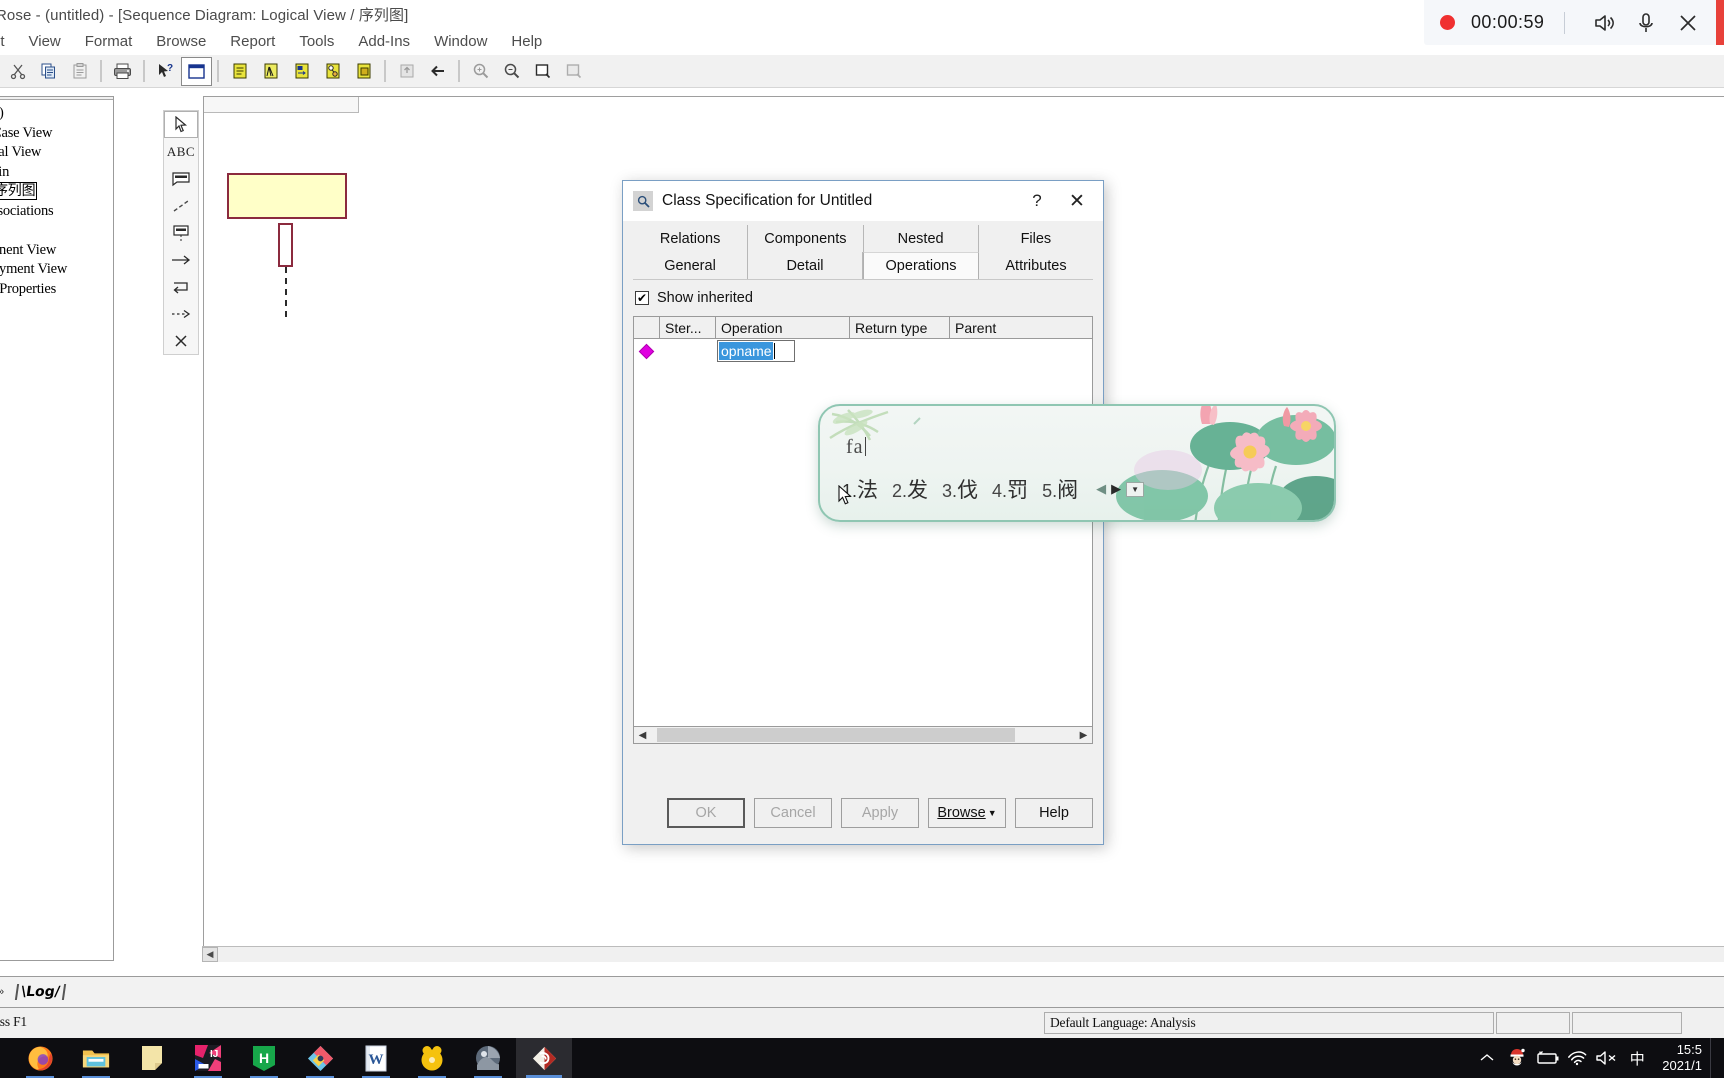  Describe the element at coordinates (432, 1058) in the screenshot. I see `taskbar-item-kugou` at that location.